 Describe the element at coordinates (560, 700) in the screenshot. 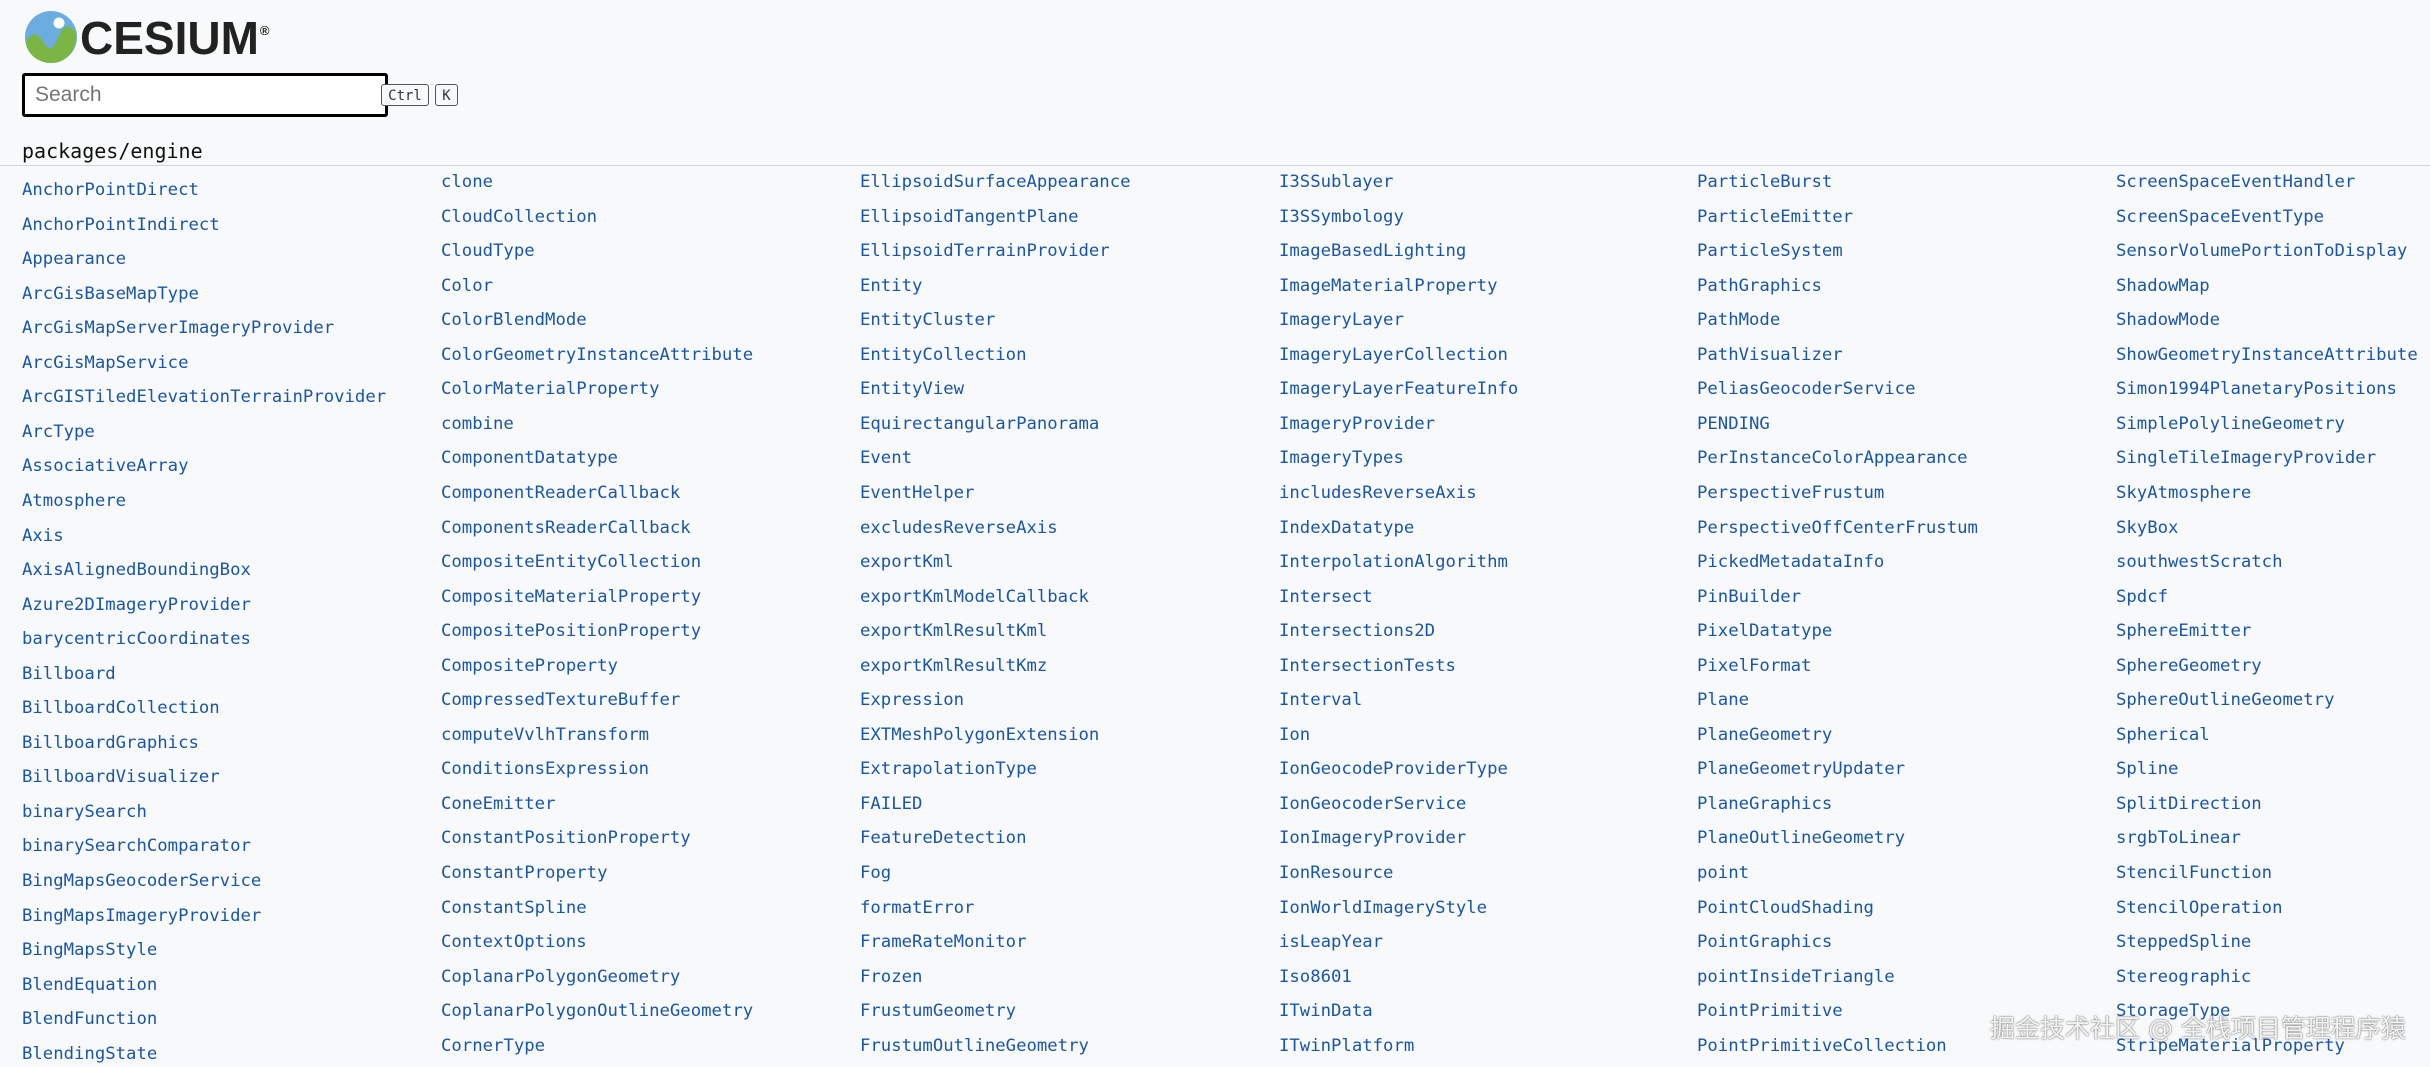

I see `api-link: CompressedTextureBuffer` at that location.